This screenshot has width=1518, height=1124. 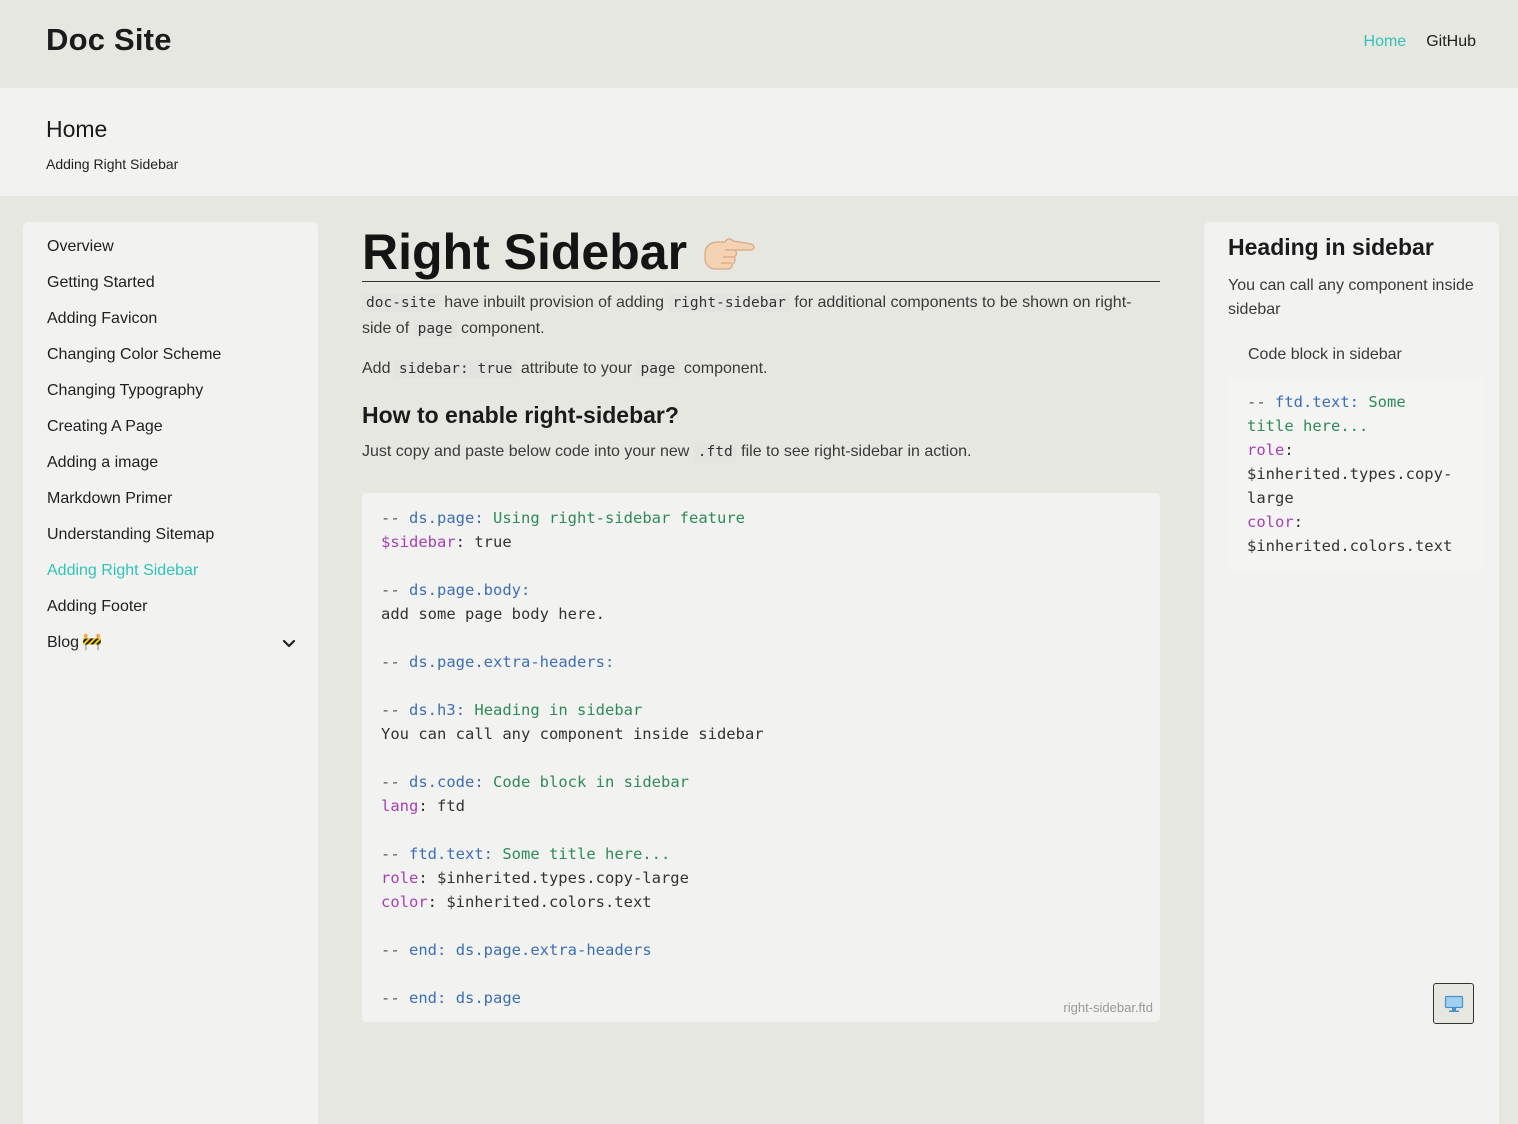 What do you see at coordinates (516, 902) in the screenshot?
I see `code-line: color: $inherited.colors.text` at bounding box center [516, 902].